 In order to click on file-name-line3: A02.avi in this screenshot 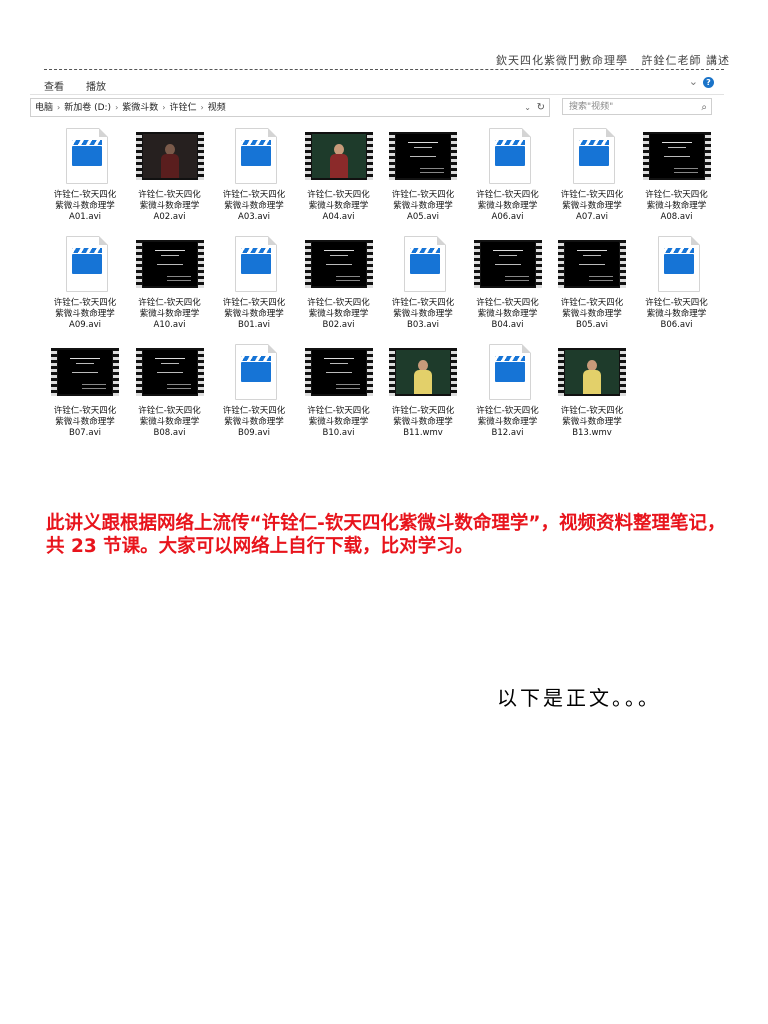, I will do `click(169, 217)`.